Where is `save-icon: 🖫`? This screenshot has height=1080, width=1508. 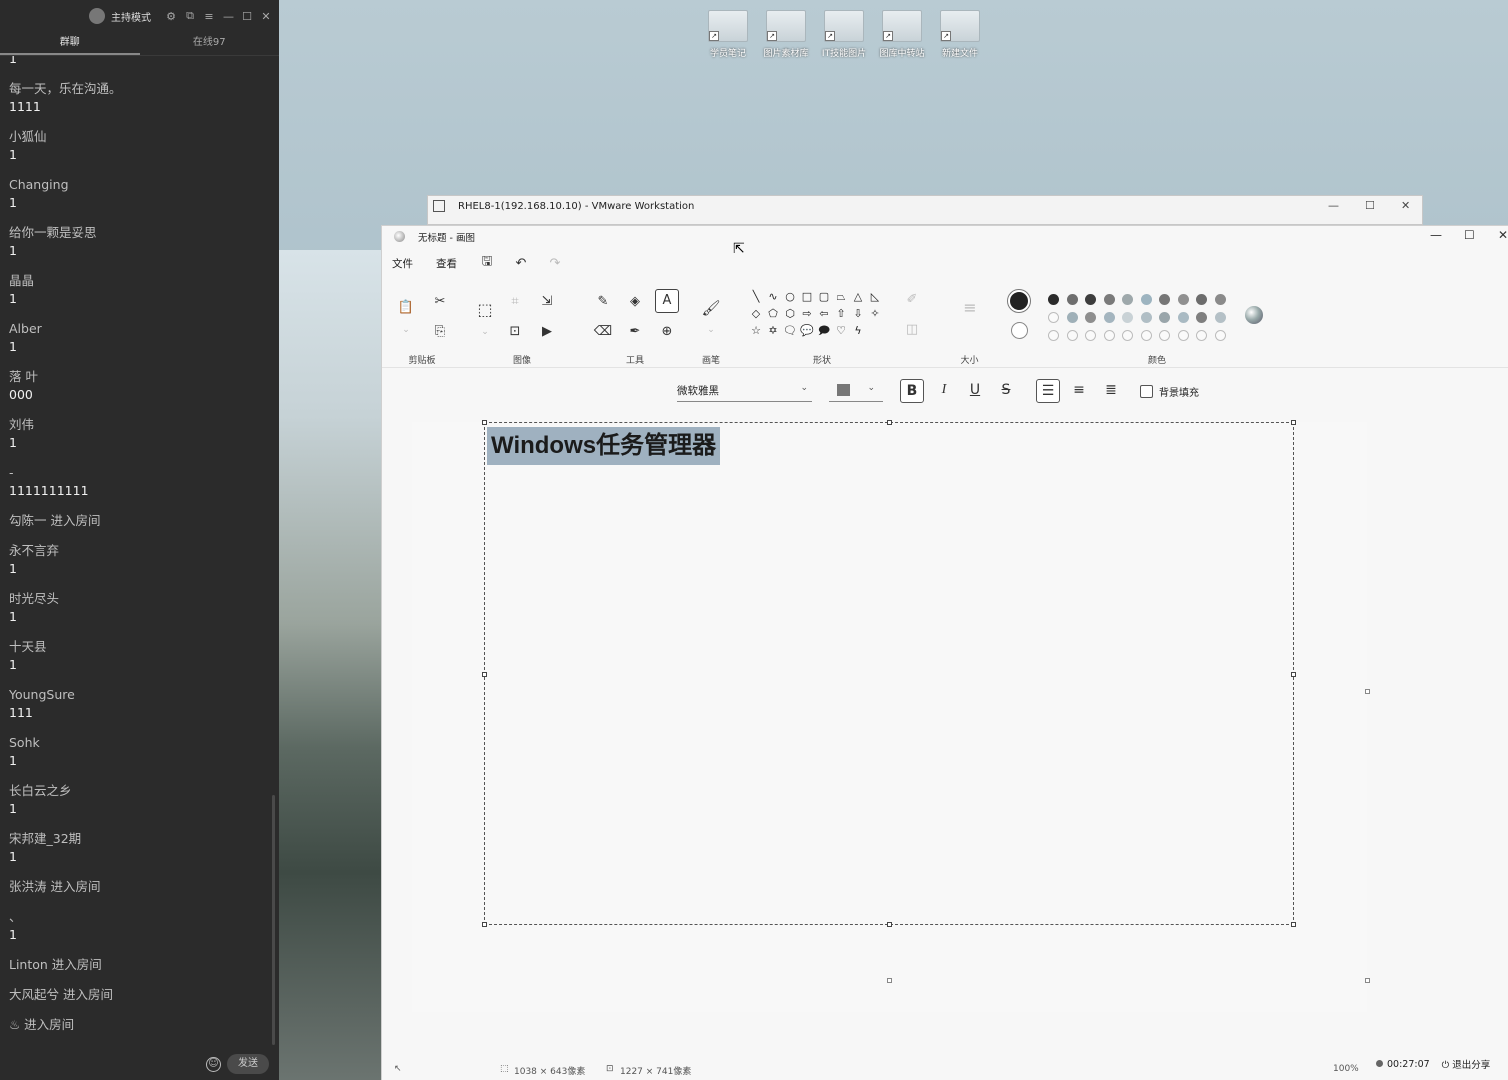
save-icon: 🖫 is located at coordinates (487, 263).